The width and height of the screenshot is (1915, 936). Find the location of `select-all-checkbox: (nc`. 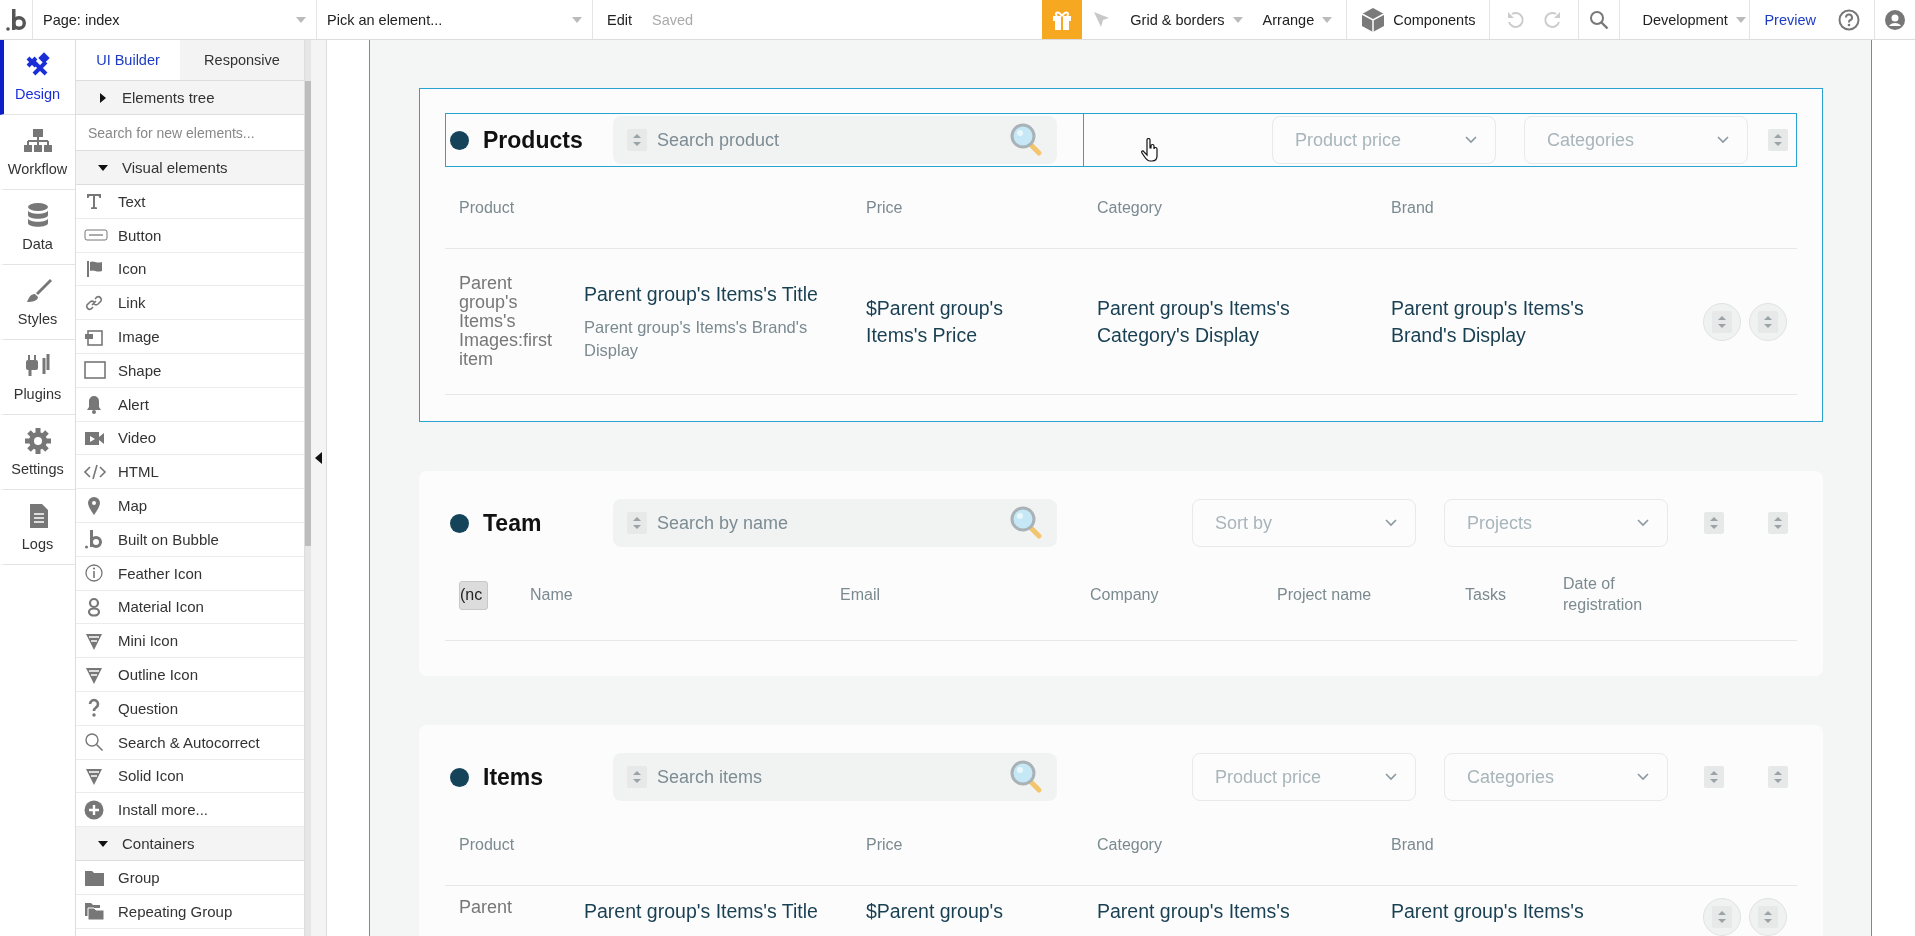

select-all-checkbox: (nc is located at coordinates (473, 595).